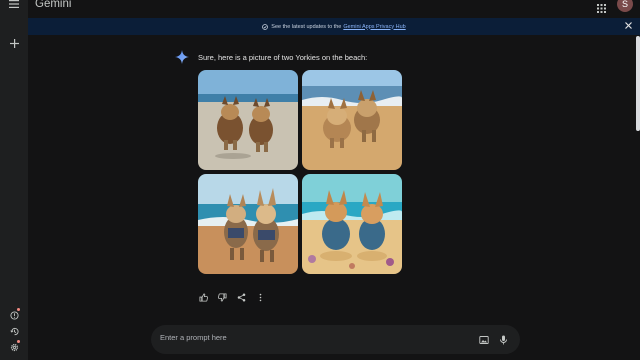 The width and height of the screenshot is (640, 360). Describe the element at coordinates (14, 331) in the screenshot. I see `activity-icon` at that location.